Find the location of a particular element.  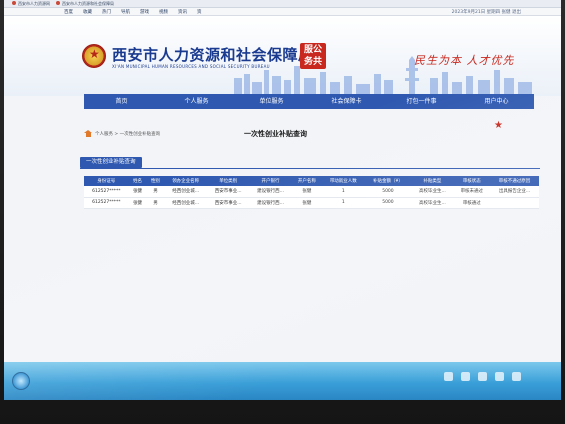

bookmark-item: 收藏 is located at coordinates (87, 12).